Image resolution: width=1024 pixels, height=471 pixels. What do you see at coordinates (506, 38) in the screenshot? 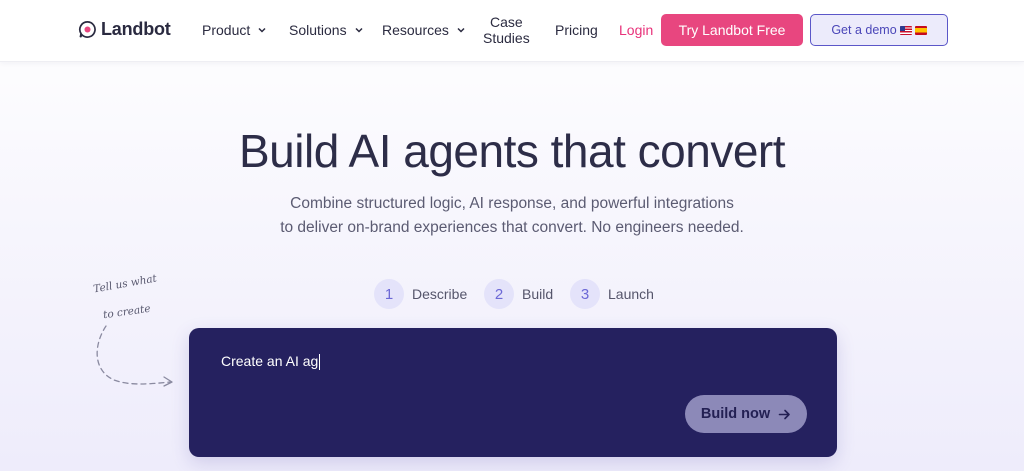
I see `nav-case-line2: Studies` at bounding box center [506, 38].